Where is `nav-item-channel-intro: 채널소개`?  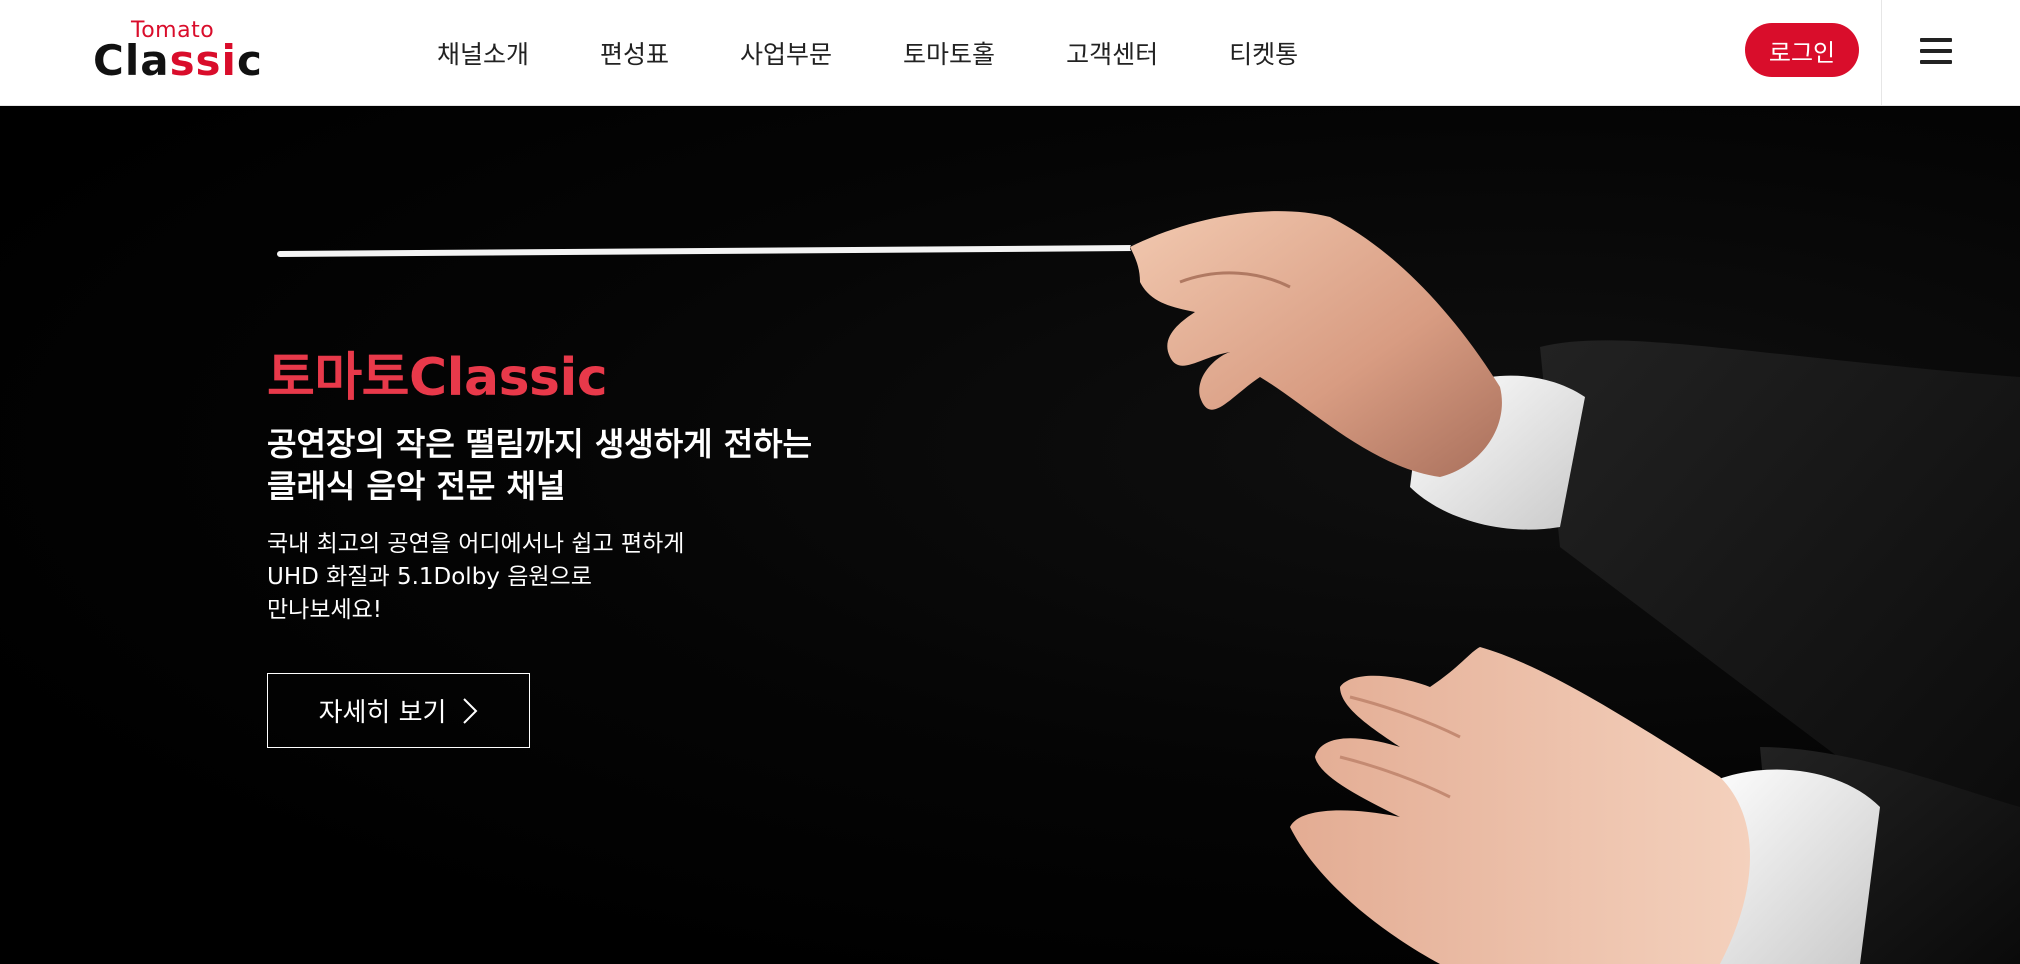 nav-item-channel-intro: 채널소개 is located at coordinates (483, 53).